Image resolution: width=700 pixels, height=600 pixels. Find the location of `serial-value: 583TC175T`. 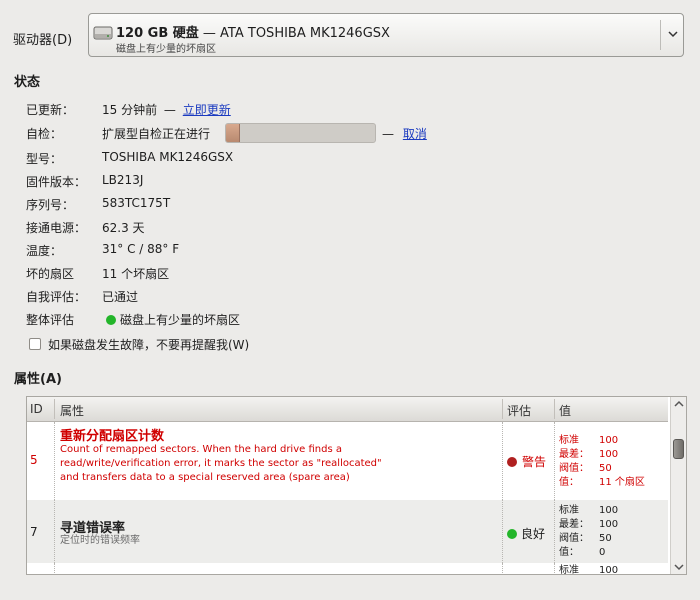

serial-value: 583TC175T is located at coordinates (136, 203).